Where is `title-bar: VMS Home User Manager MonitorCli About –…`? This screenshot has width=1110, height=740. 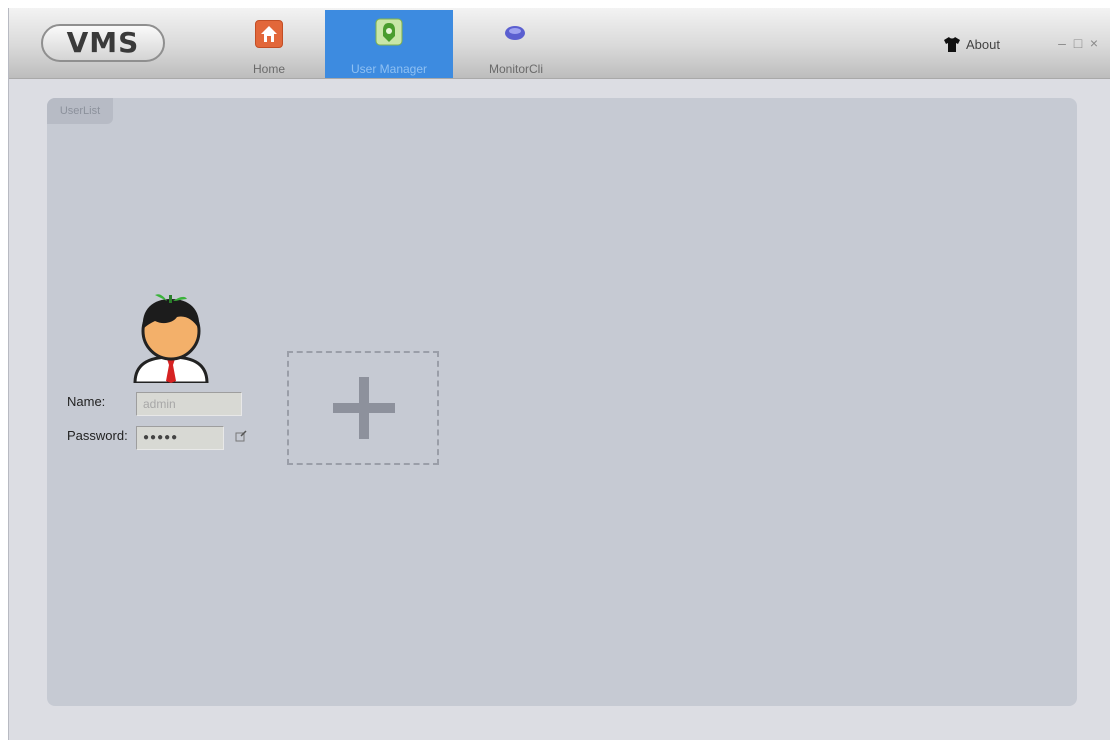 title-bar: VMS Home User Manager MonitorCli About –… is located at coordinates (559, 43).